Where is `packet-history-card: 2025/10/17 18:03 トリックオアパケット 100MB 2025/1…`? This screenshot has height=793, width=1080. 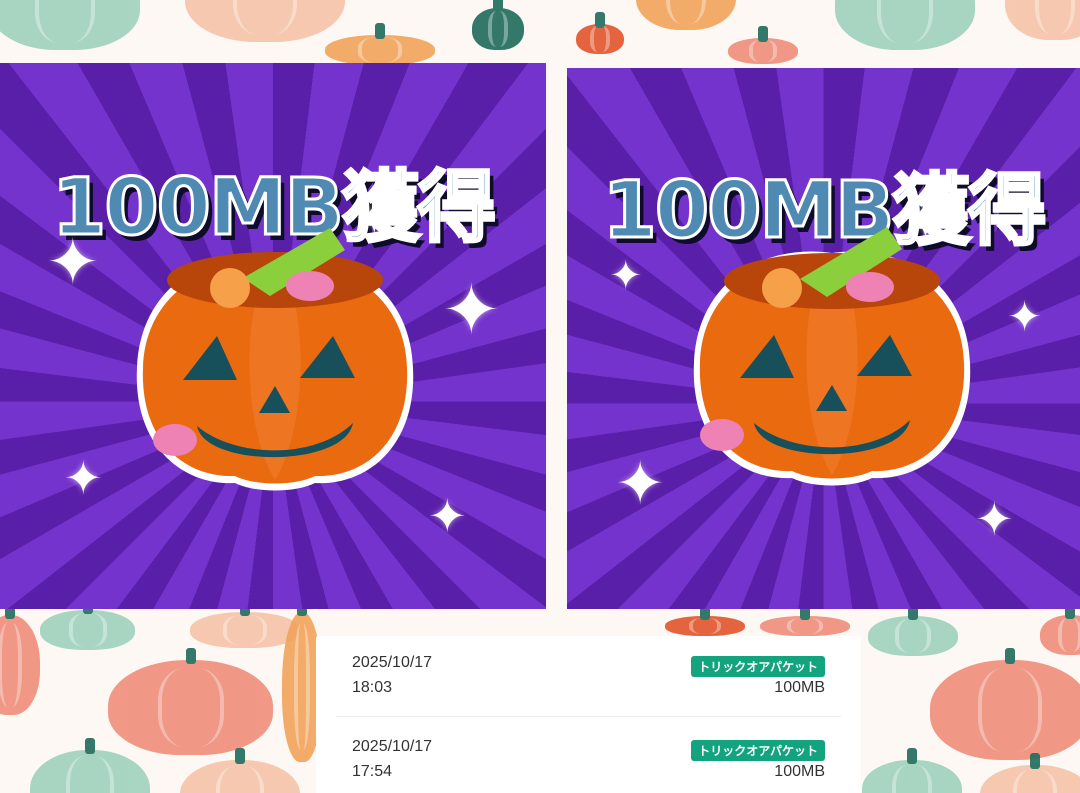
packet-history-card: 2025/10/17 18:03 トリックオアパケット 100MB 2025/1… is located at coordinates (588, 714).